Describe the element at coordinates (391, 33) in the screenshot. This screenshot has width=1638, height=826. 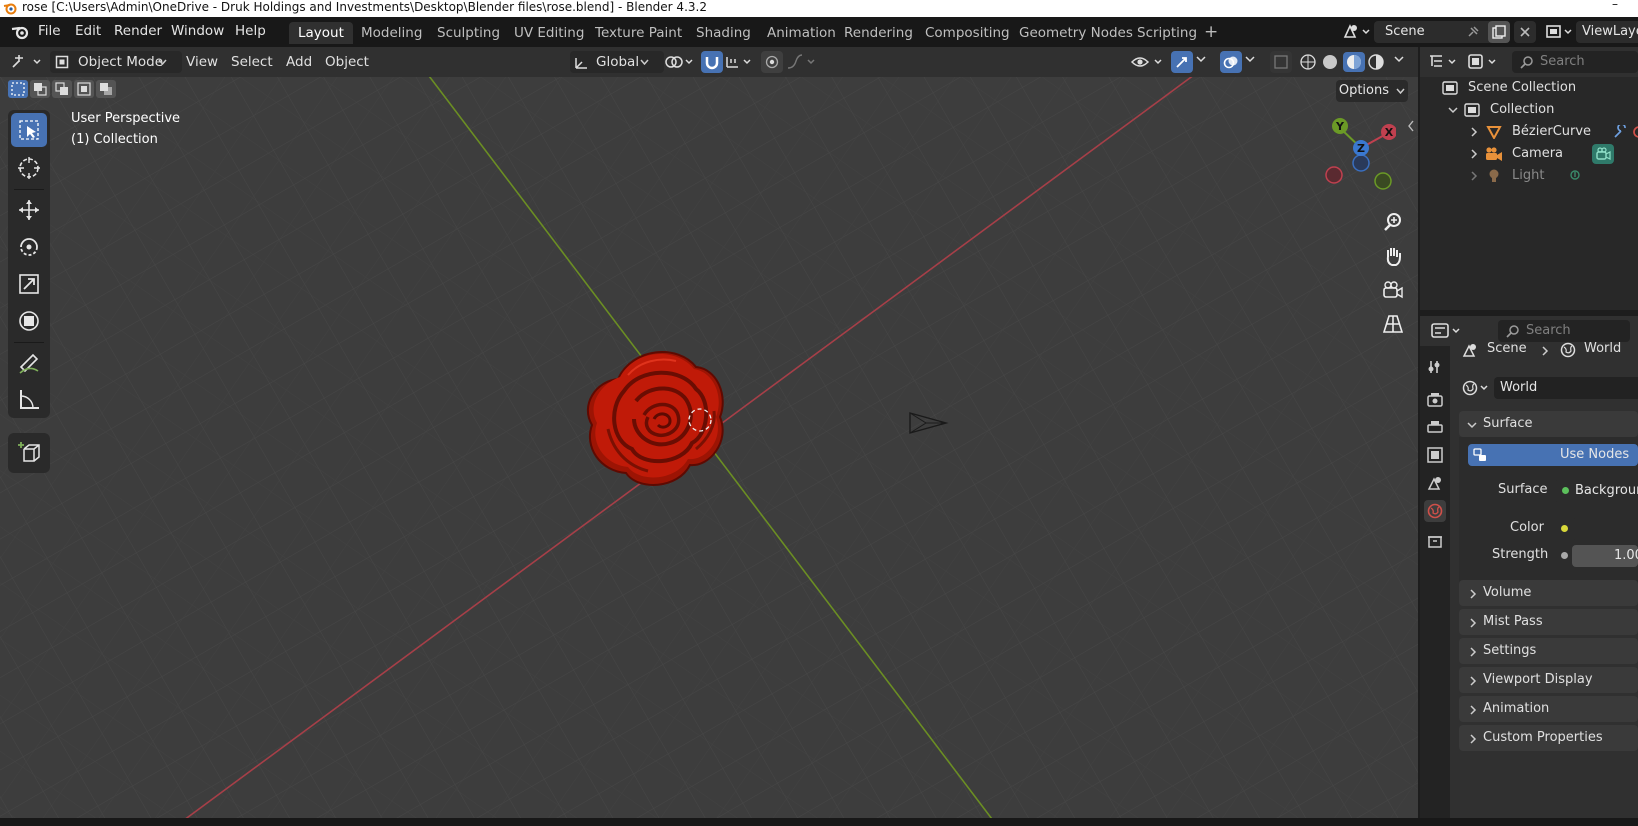
I see `tab-modeling: Modeling` at that location.